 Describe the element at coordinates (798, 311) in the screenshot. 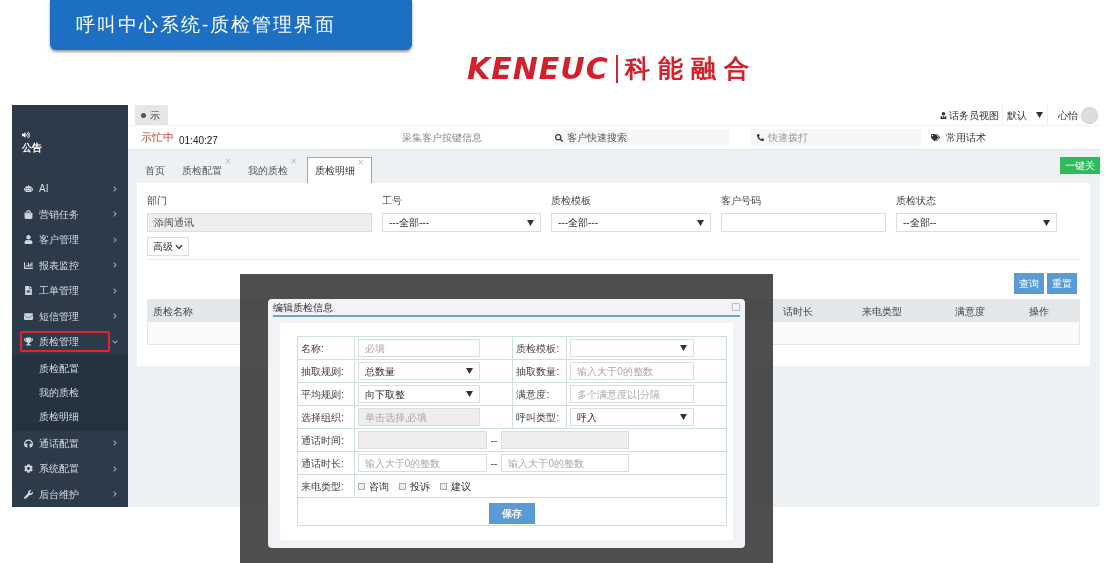

I see `column-header: 话时长` at that location.